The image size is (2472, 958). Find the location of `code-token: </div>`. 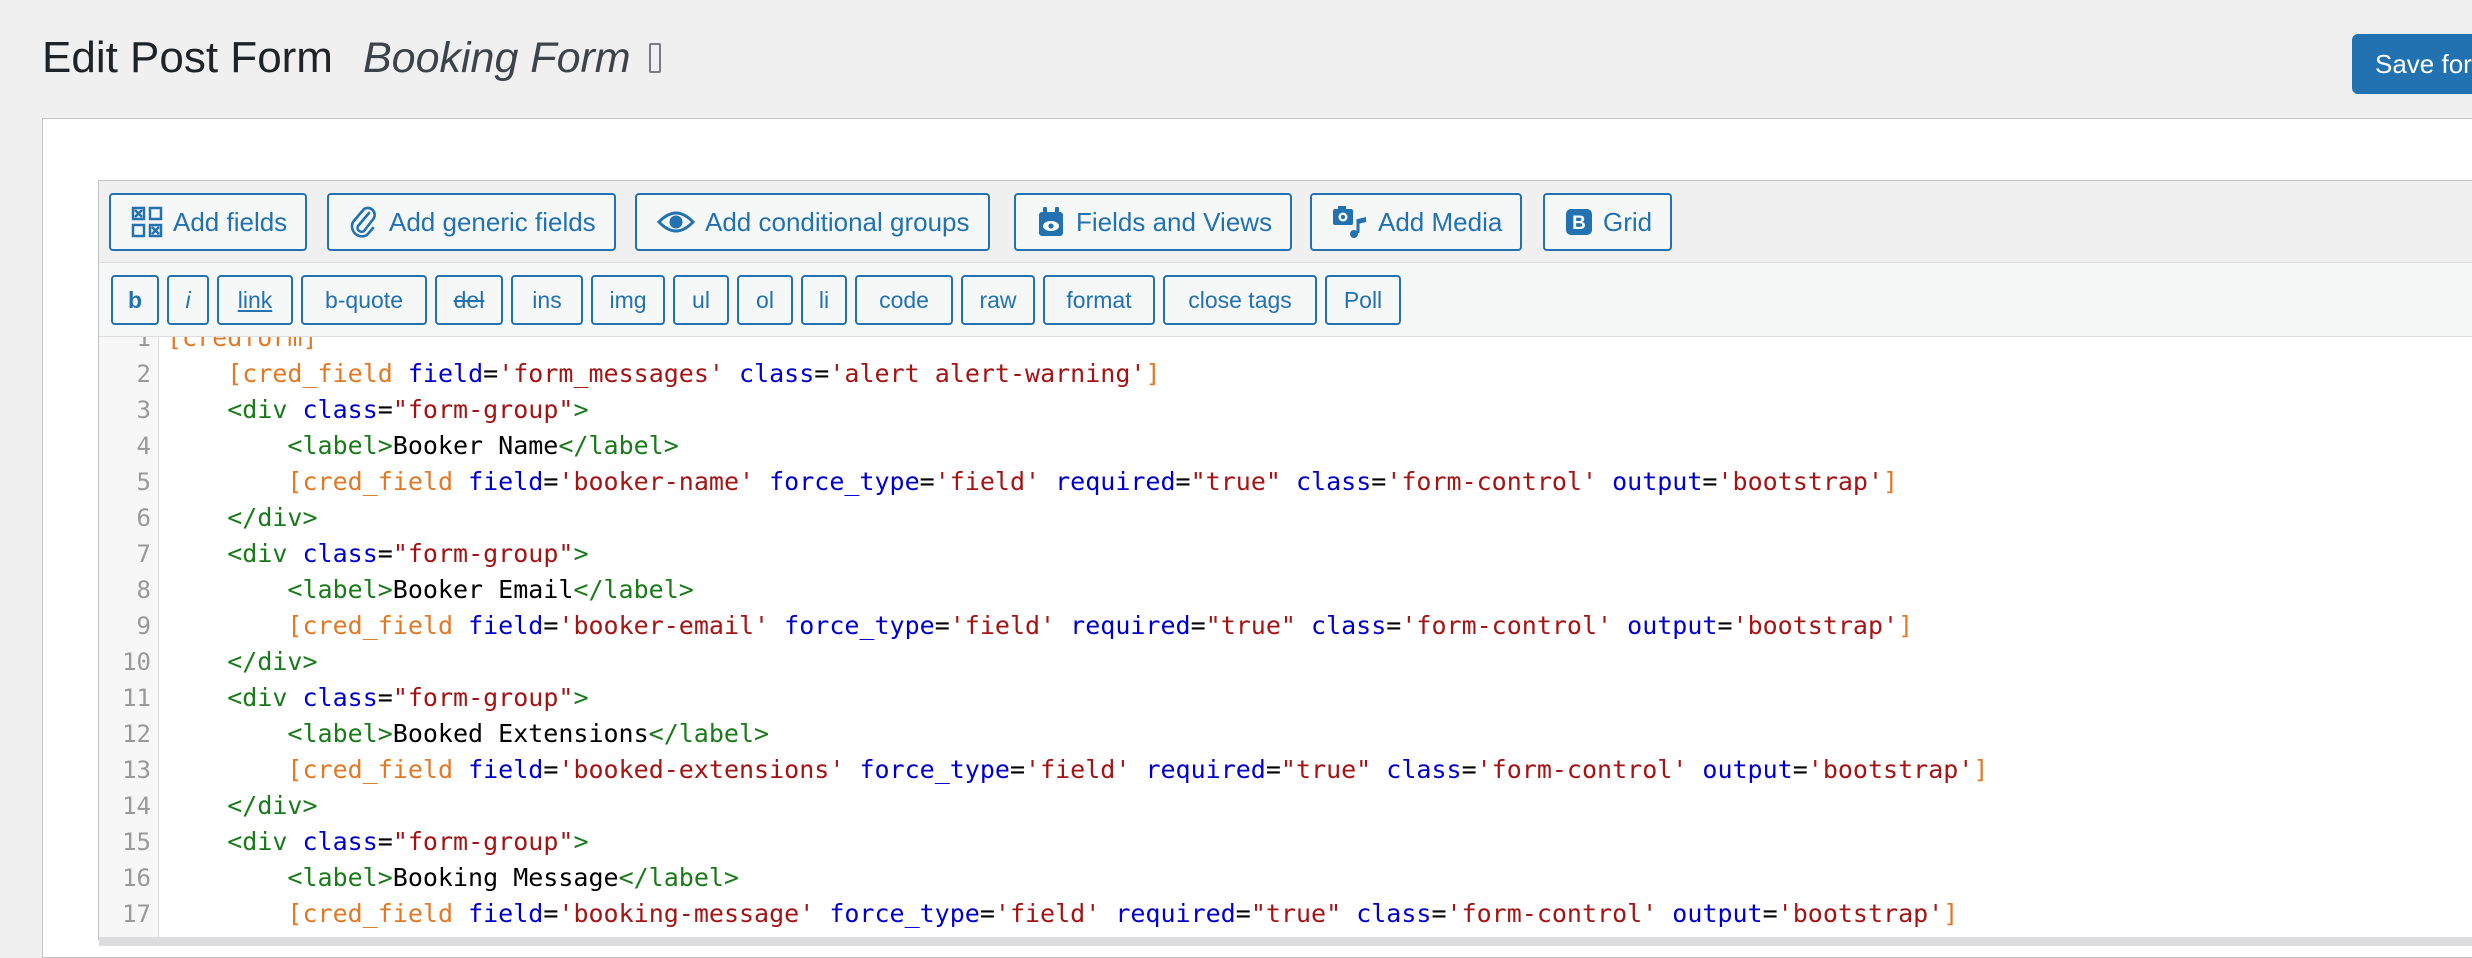

code-token: </div> is located at coordinates (272, 517).